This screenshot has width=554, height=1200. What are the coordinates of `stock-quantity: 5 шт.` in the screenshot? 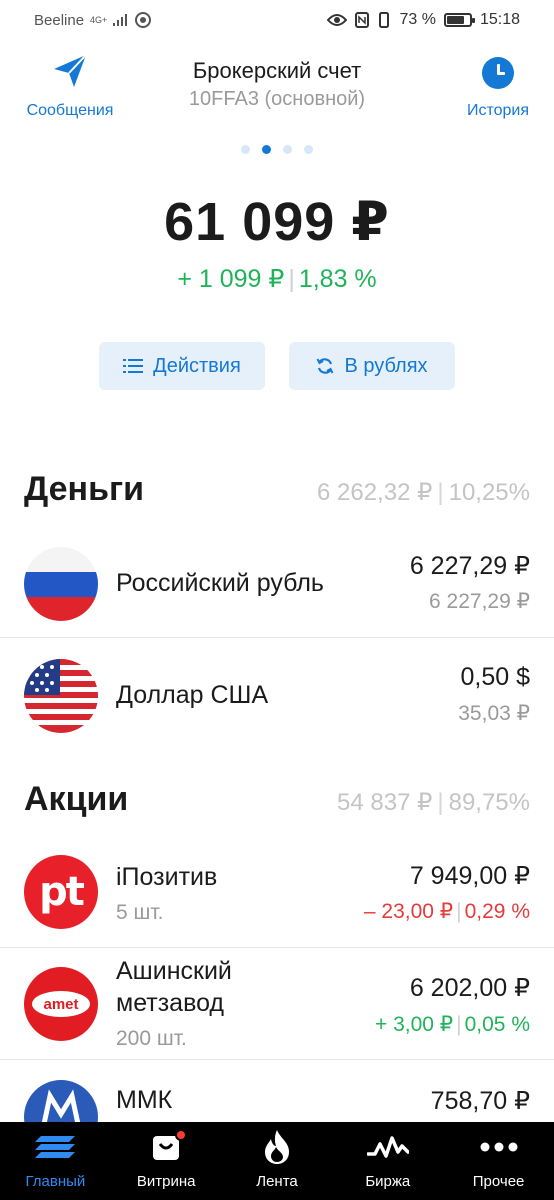 It's located at (140, 912).